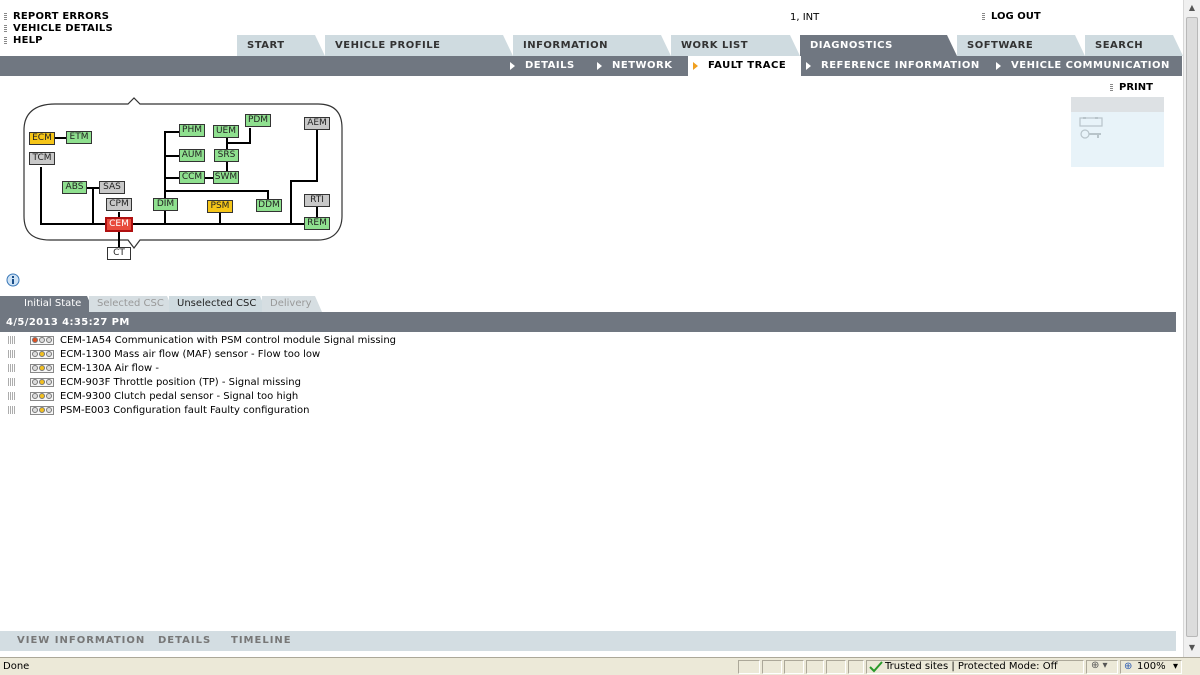  What do you see at coordinates (1176, 666) in the screenshot?
I see `chevron-down-icon: ▾` at bounding box center [1176, 666].